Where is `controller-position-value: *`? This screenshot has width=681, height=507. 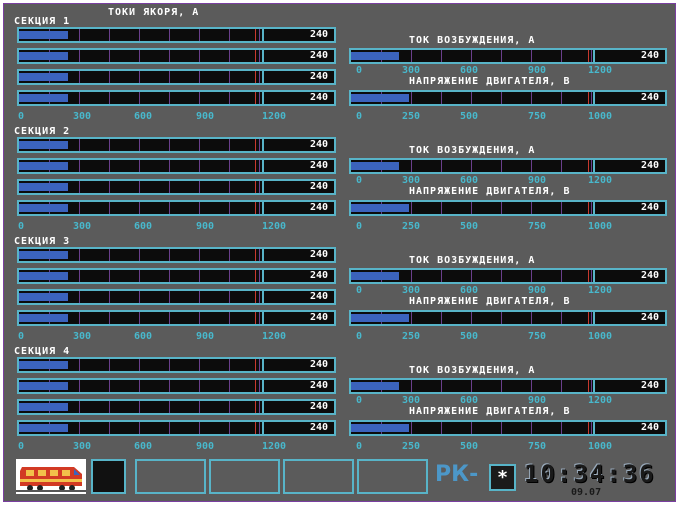
controller-position-value: * is located at coordinates (502, 477).